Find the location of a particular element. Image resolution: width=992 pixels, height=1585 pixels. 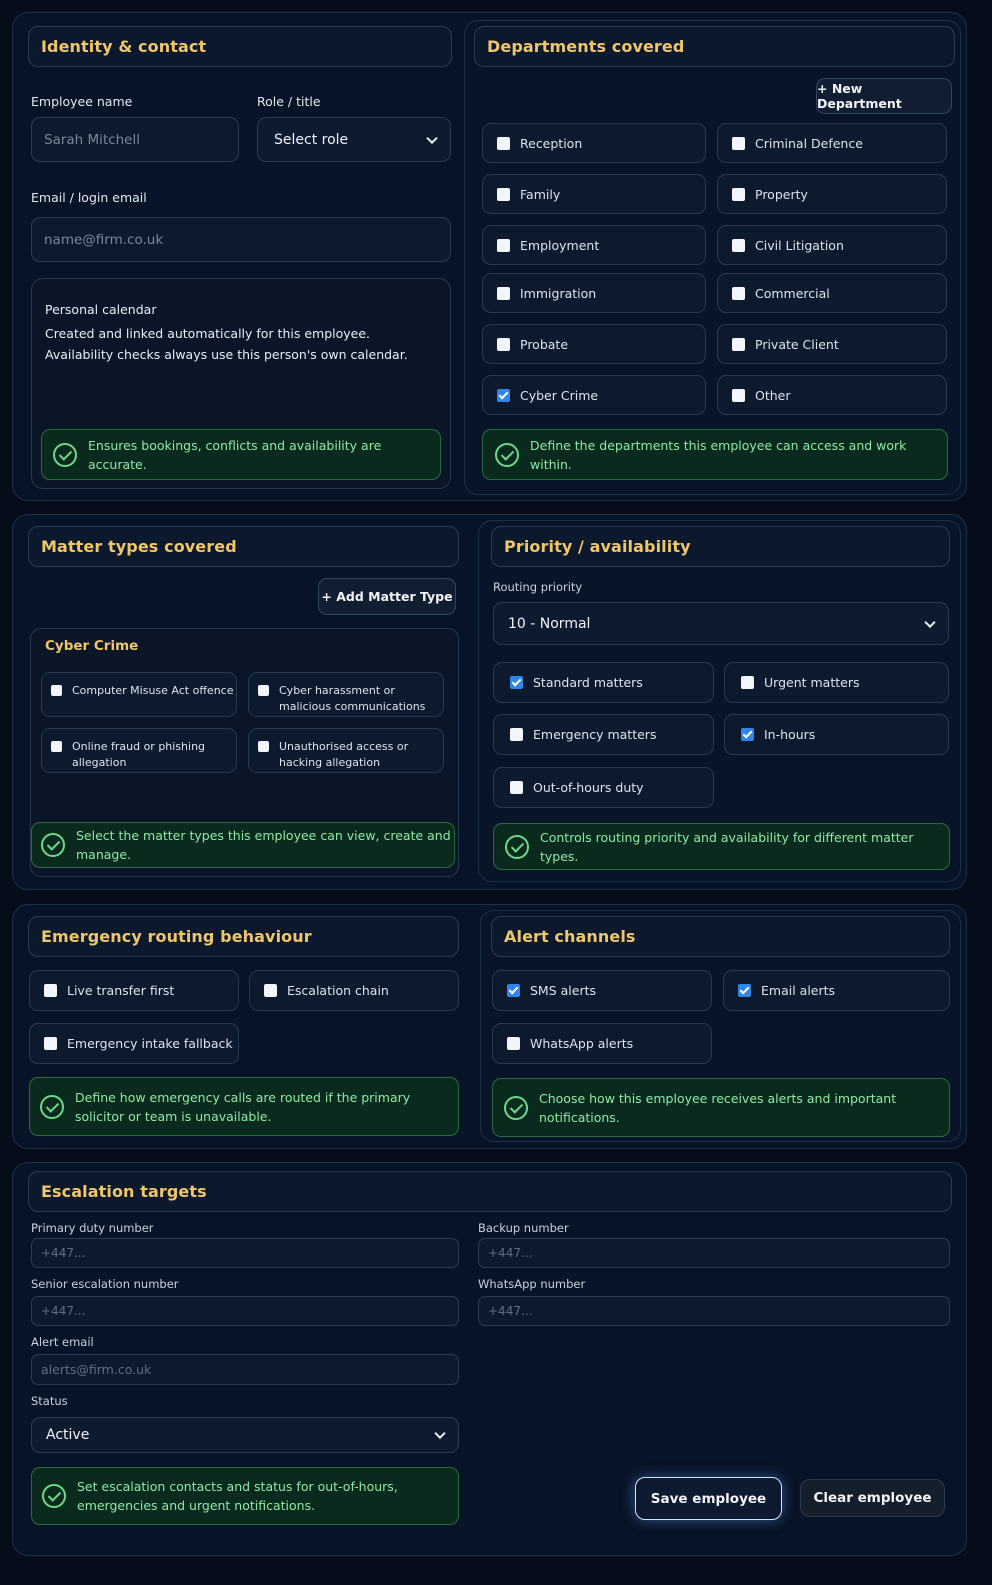

priority-option-label: Out-of-hours duty is located at coordinates (588, 787).